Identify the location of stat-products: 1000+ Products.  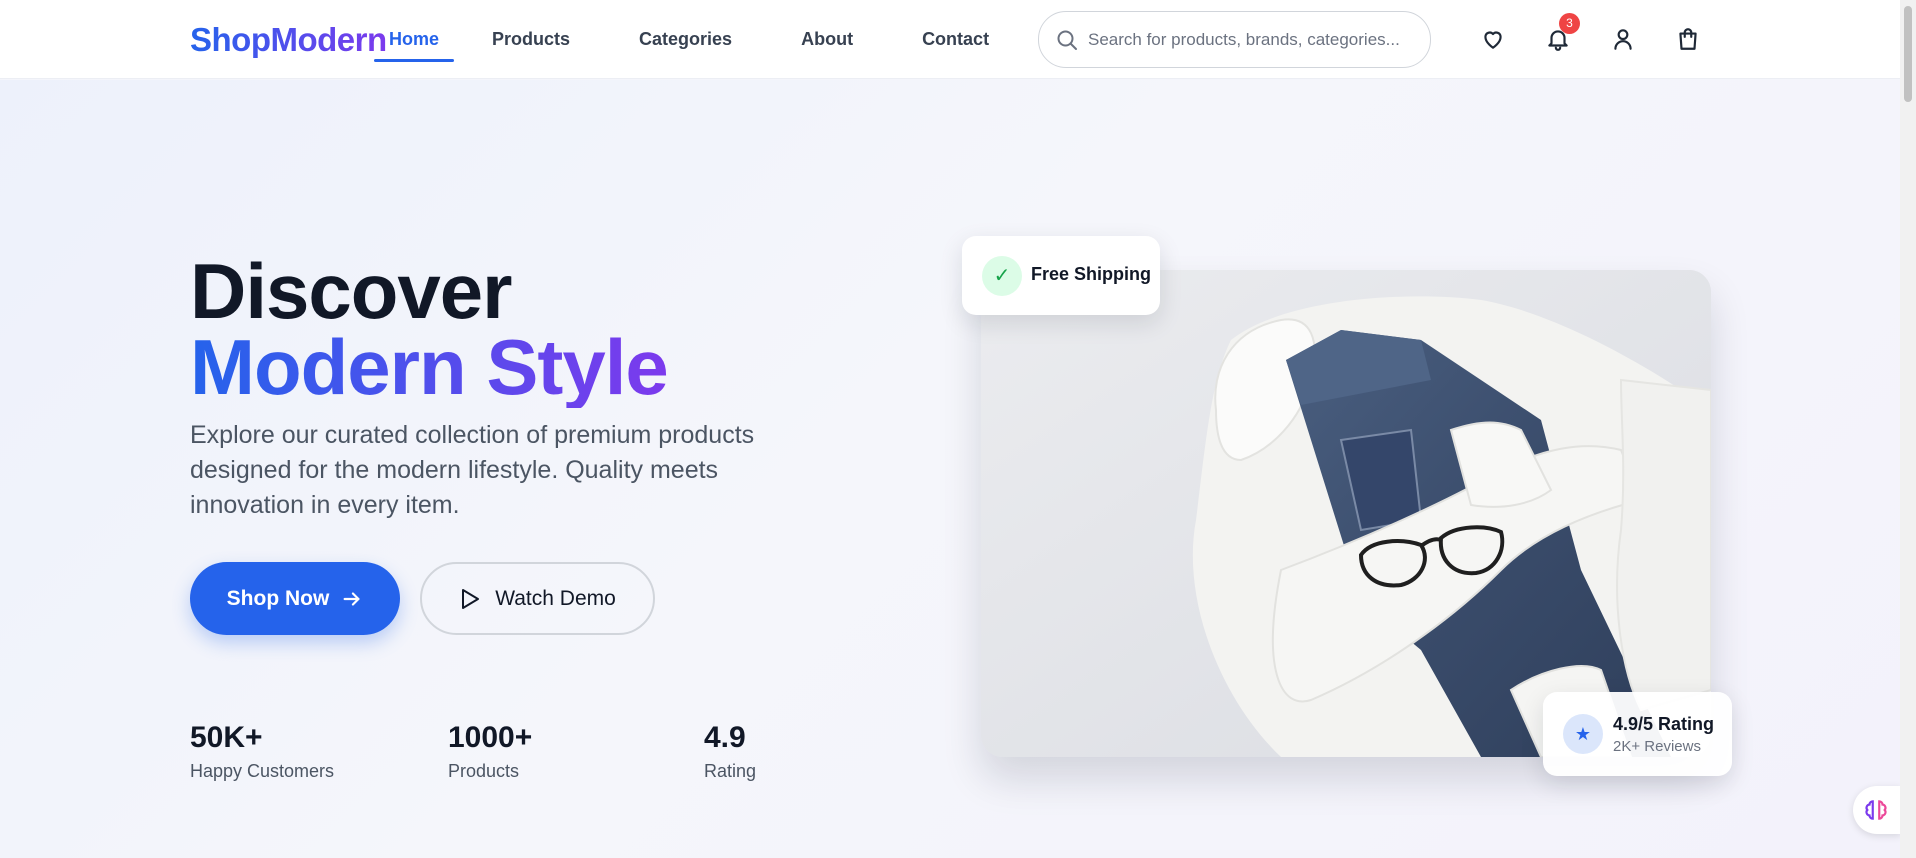
(490, 752).